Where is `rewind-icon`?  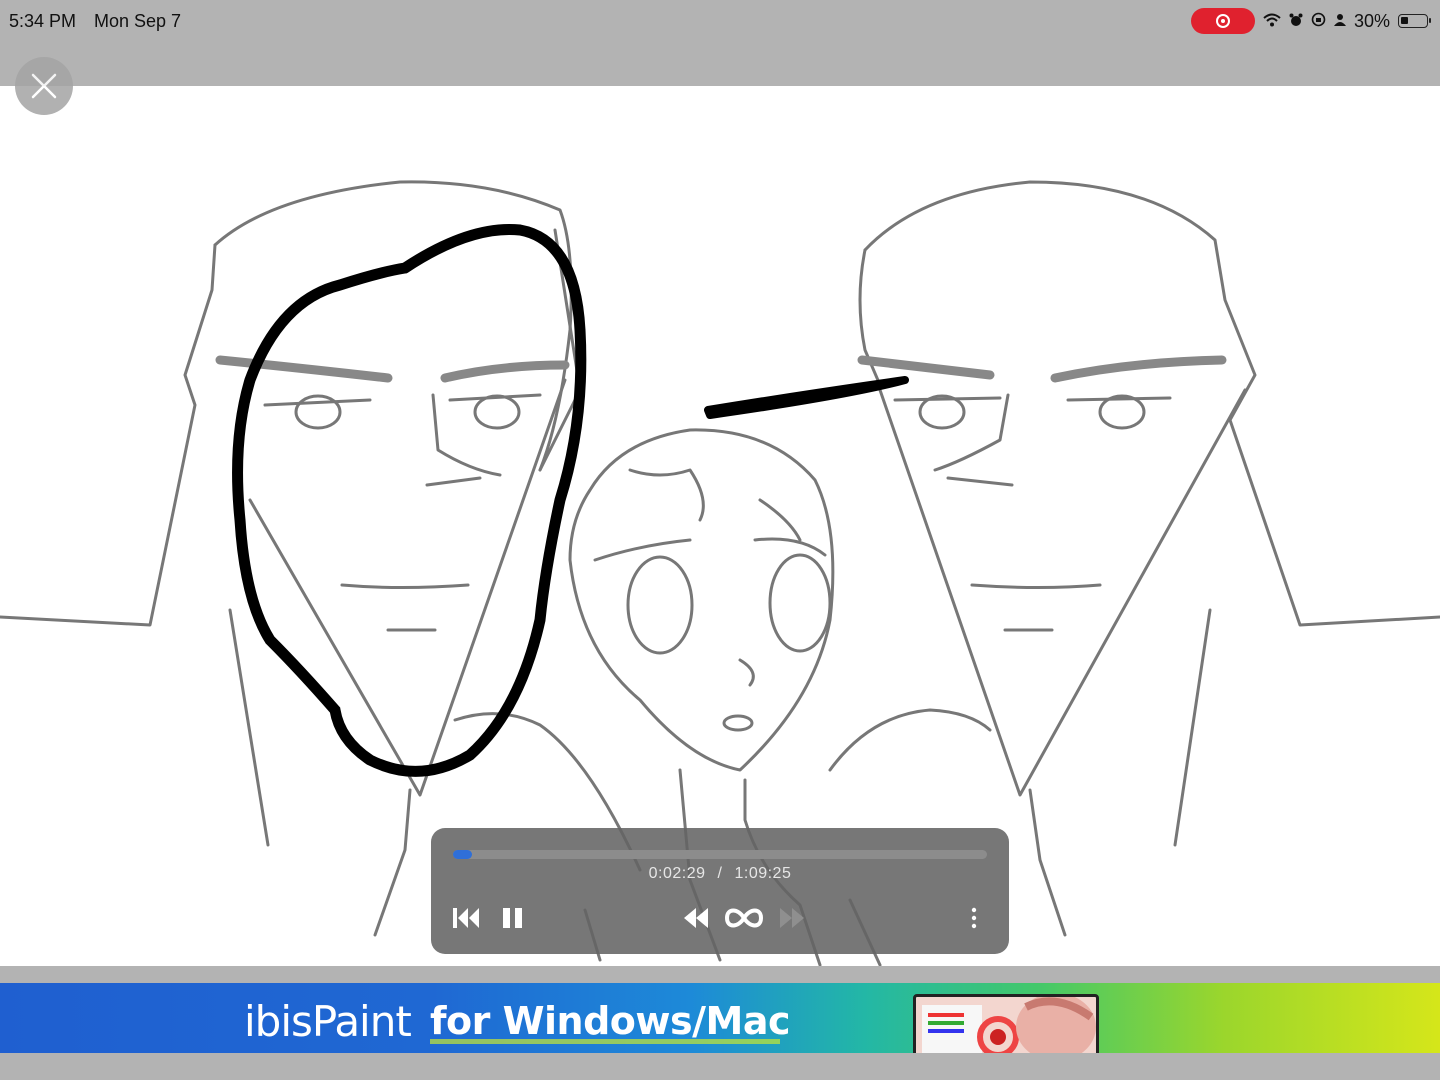 rewind-icon is located at coordinates (696, 918).